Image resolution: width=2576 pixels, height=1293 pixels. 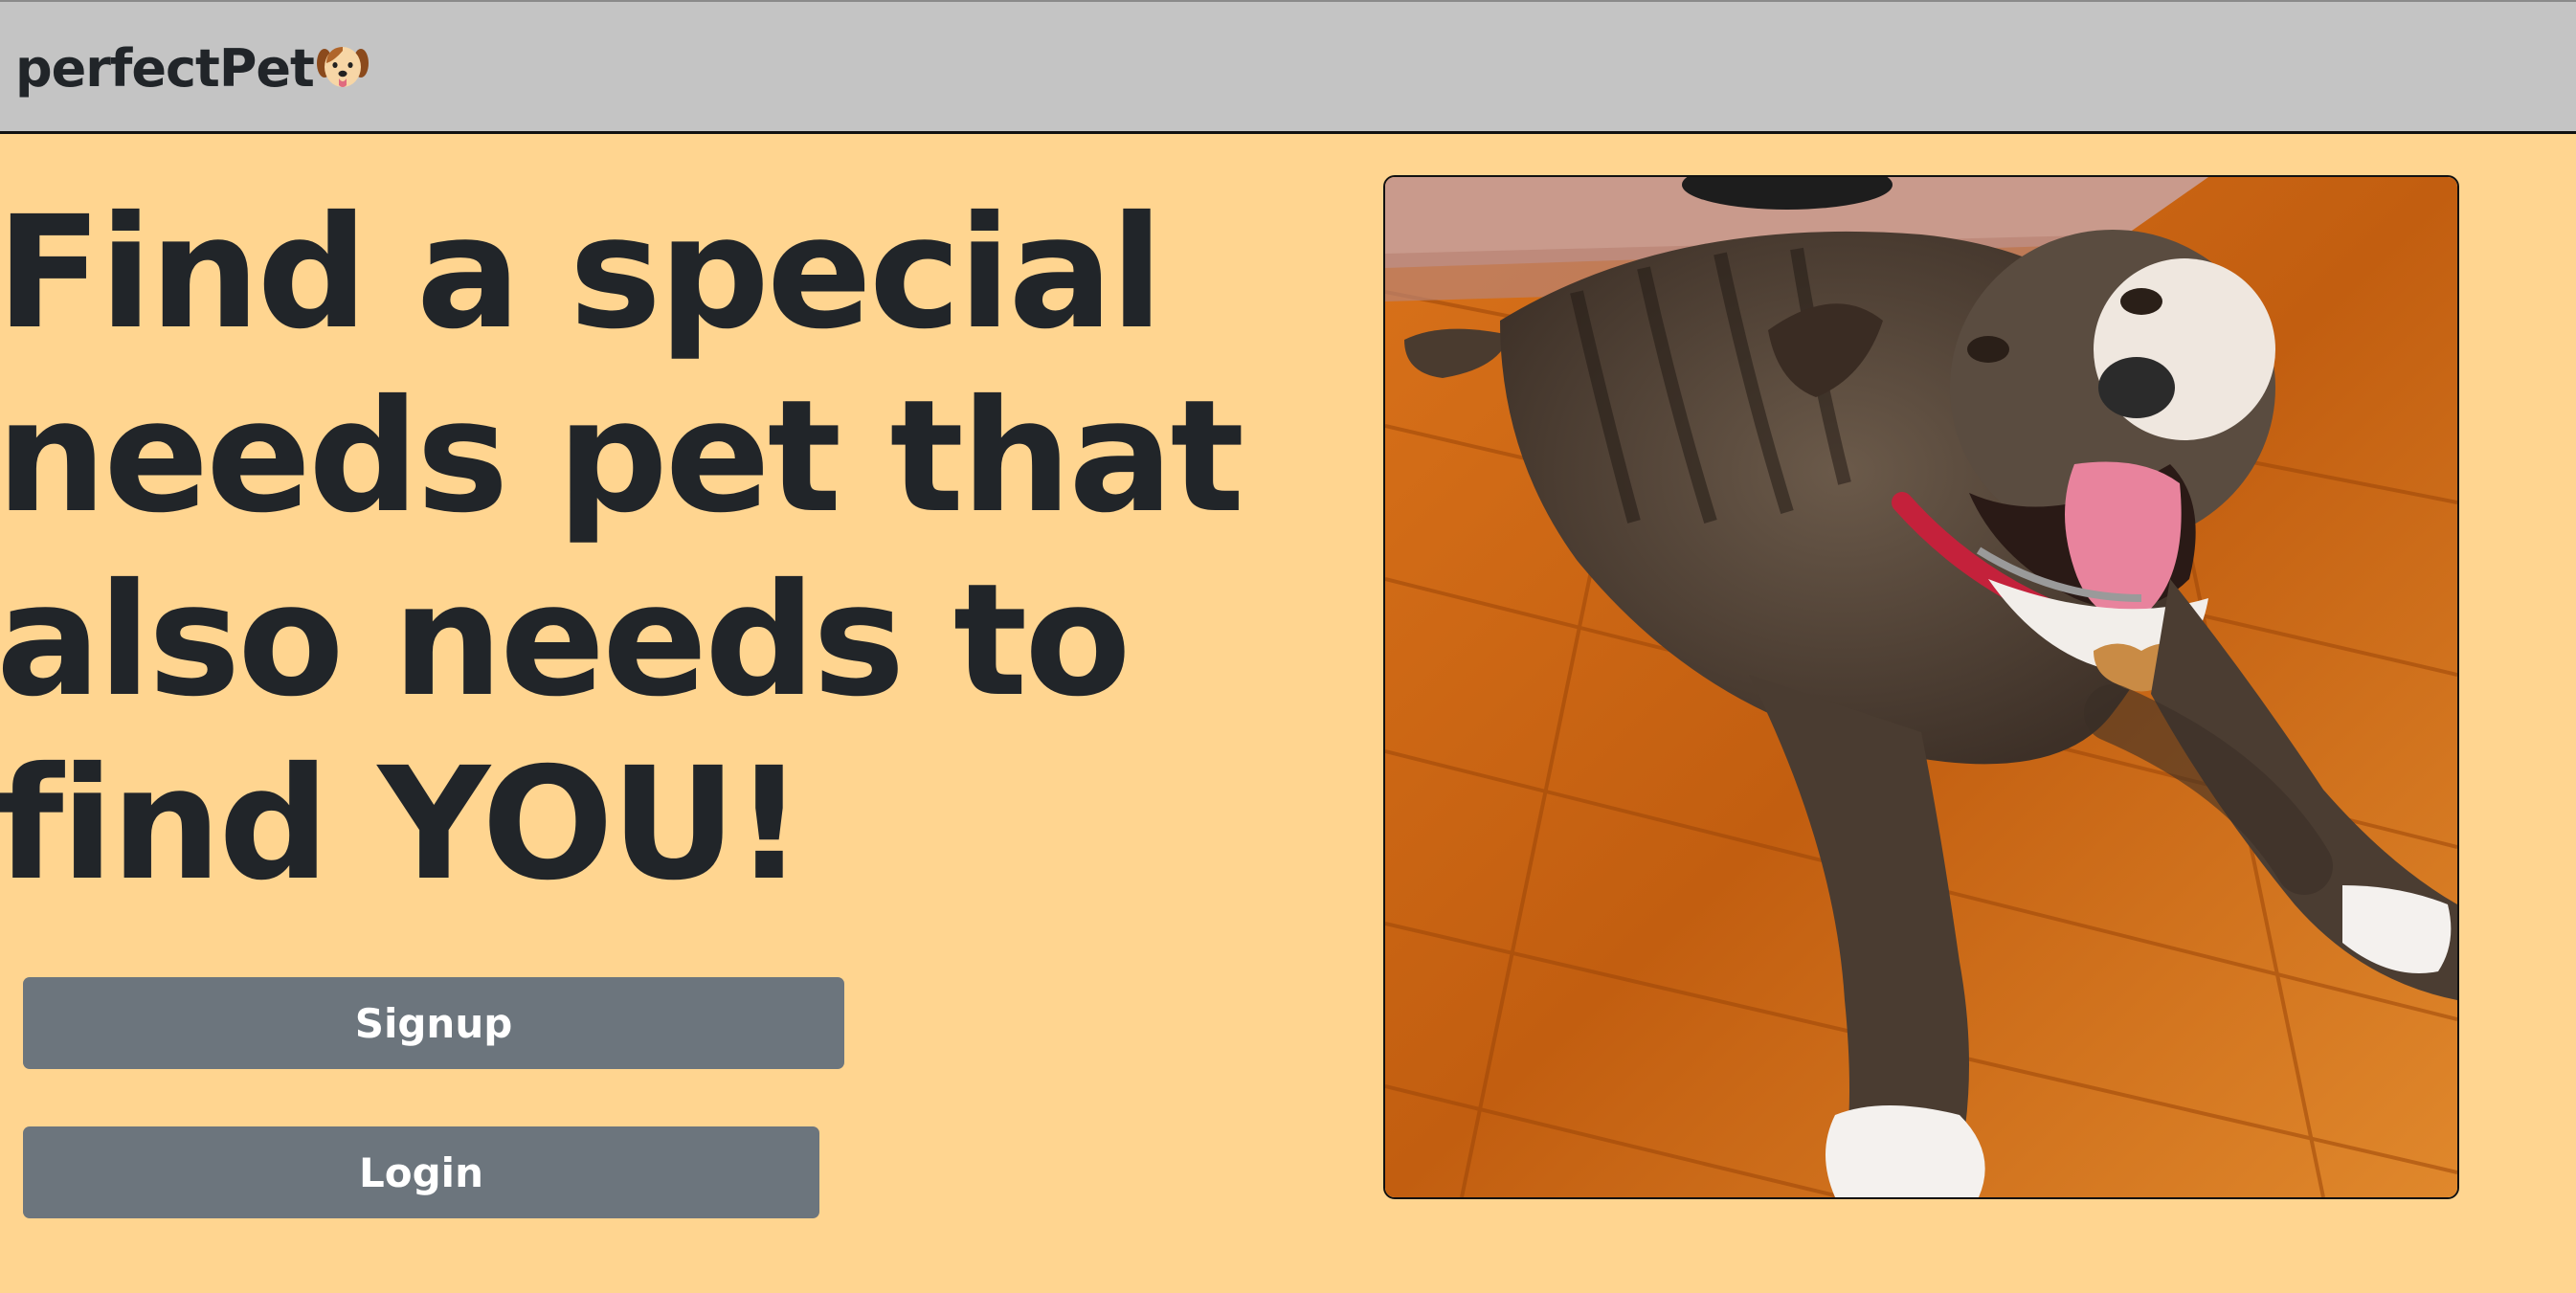 What do you see at coordinates (1288, 67) in the screenshot?
I see `top-navbar: perfectPet` at bounding box center [1288, 67].